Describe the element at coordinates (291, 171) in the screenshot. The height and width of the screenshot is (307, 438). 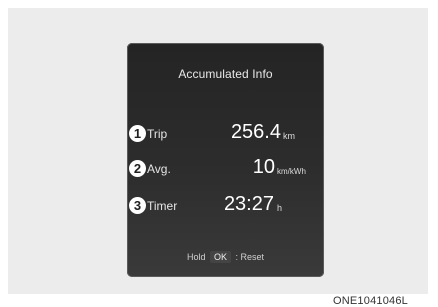
I see `average-unit: km/kWh` at that location.